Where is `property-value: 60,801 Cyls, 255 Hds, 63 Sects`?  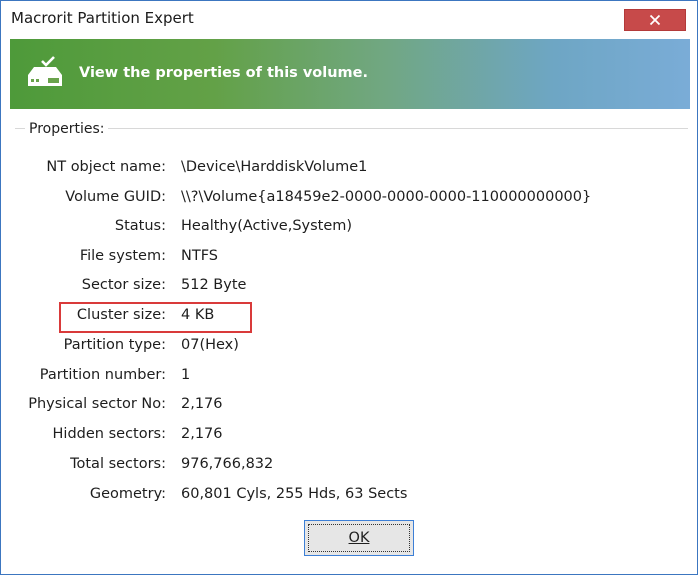 property-value: 60,801 Cyls, 255 Hds, 63 Sects is located at coordinates (294, 494).